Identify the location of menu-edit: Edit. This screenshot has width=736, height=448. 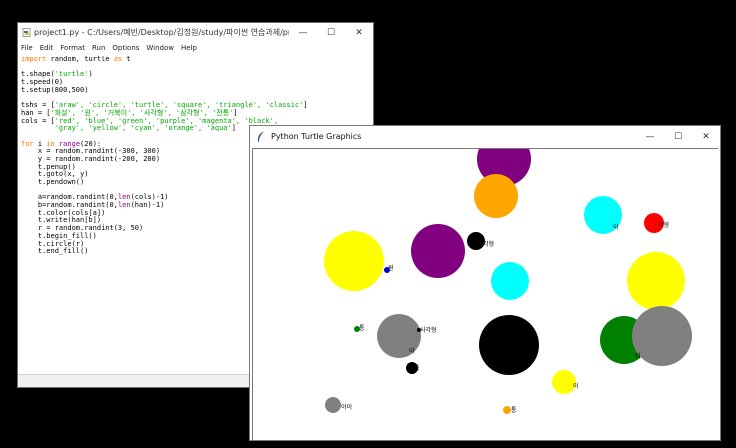
(47, 48).